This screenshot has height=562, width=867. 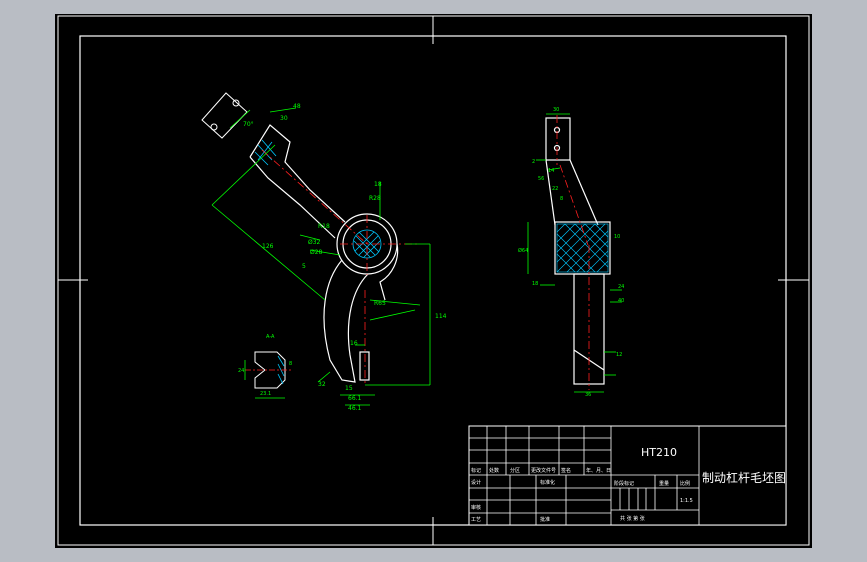 I want to click on detail-dim-8: 8, so click(x=290, y=364).